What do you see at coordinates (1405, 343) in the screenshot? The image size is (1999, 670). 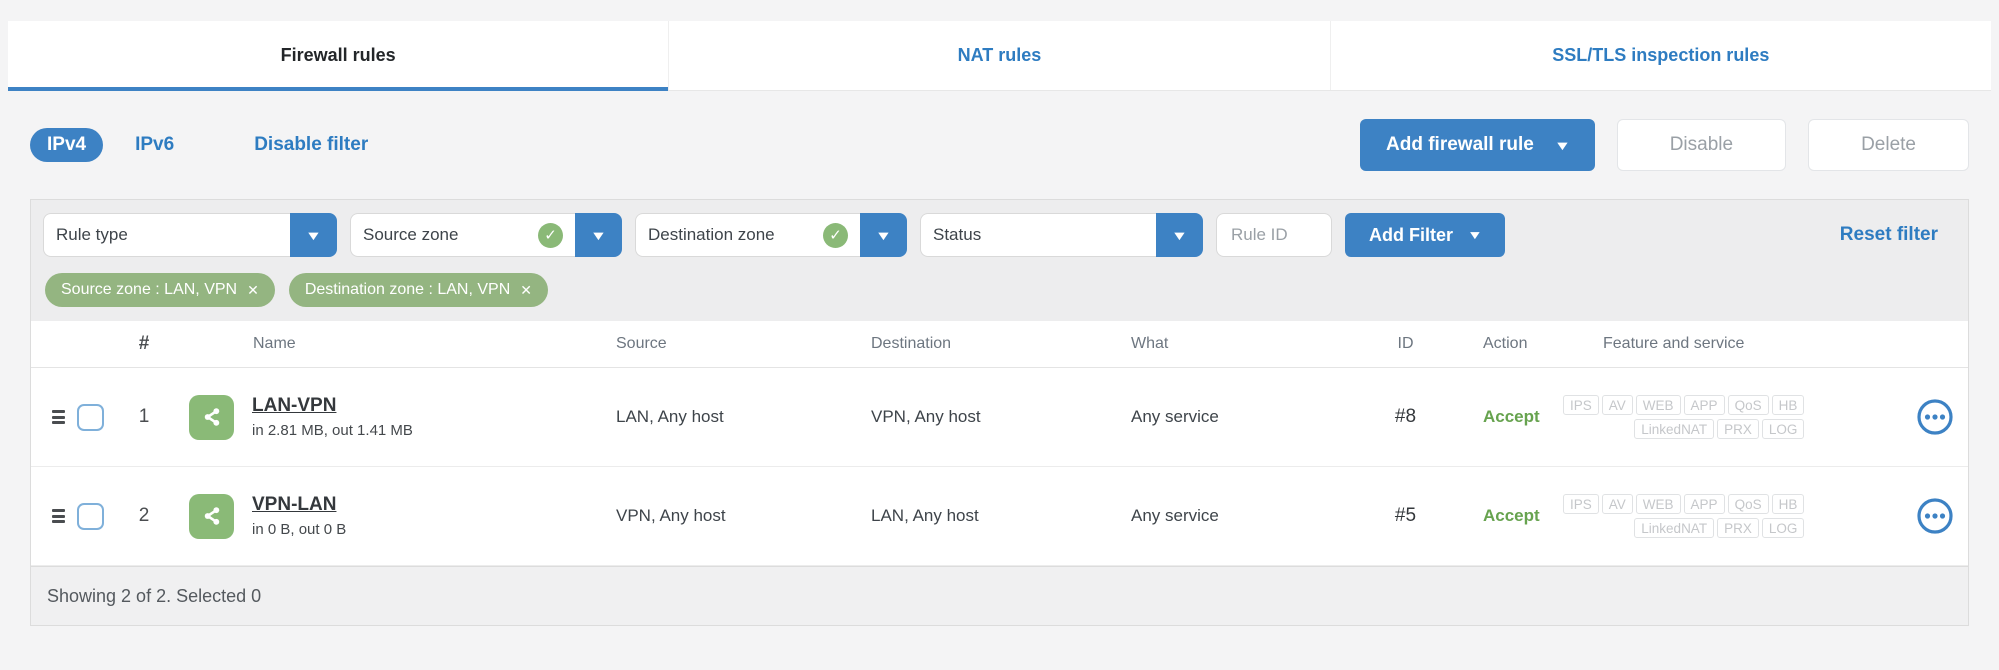 I see `header-id: ID` at bounding box center [1405, 343].